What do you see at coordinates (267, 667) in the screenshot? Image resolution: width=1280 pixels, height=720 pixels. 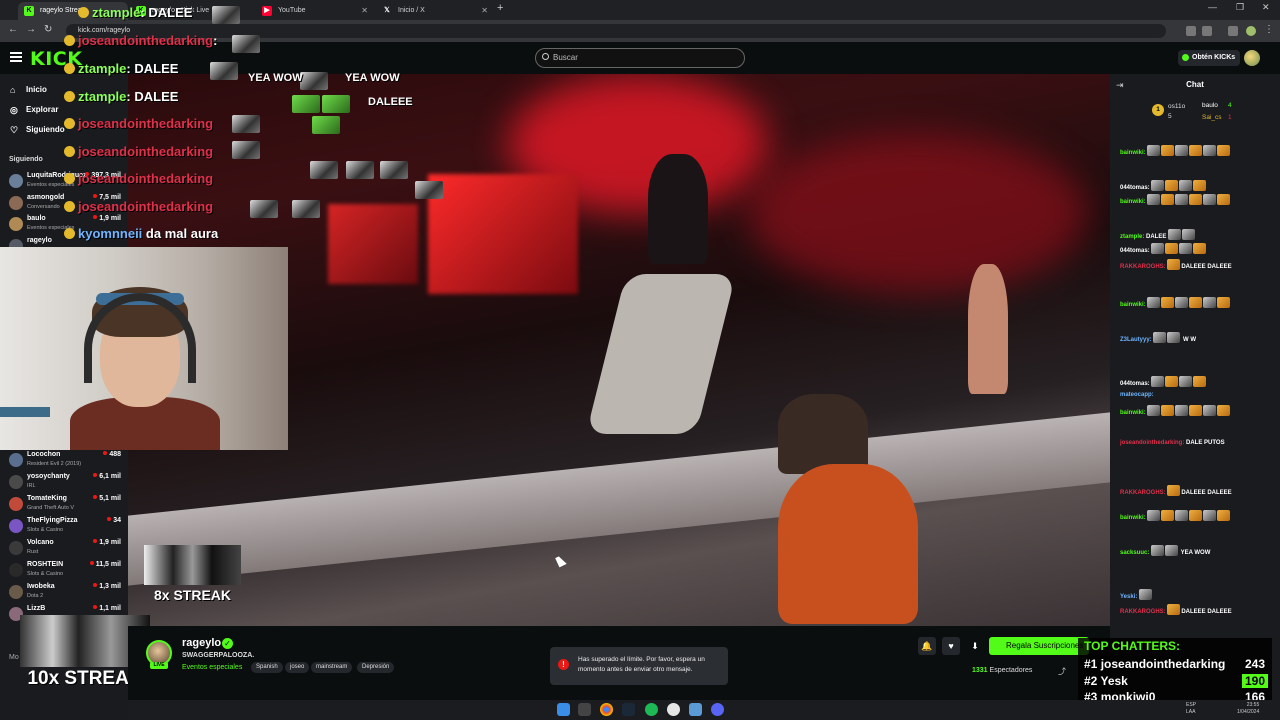 I see `tag-spanish: Spanish` at bounding box center [267, 667].